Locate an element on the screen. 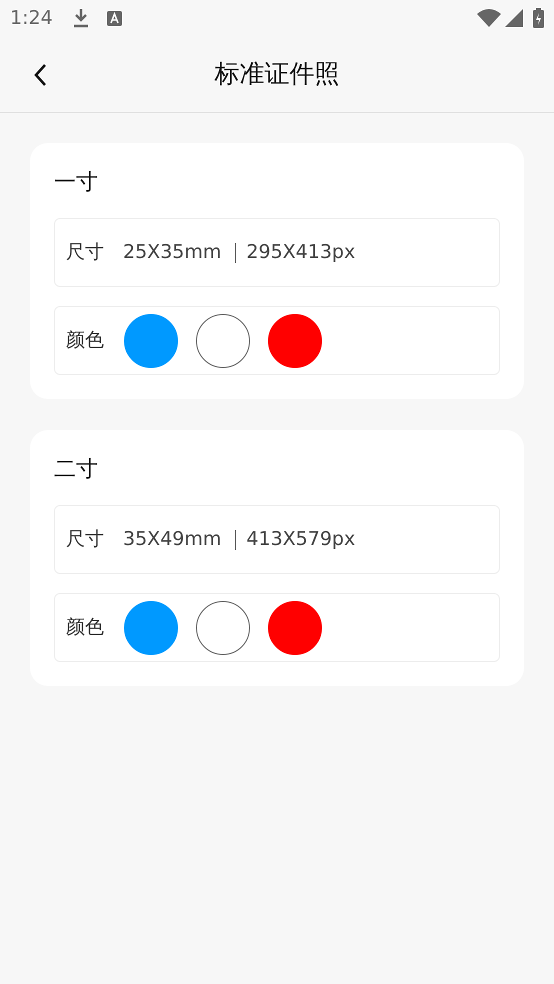 The image size is (554, 984). download-icon is located at coordinates (80, 18).